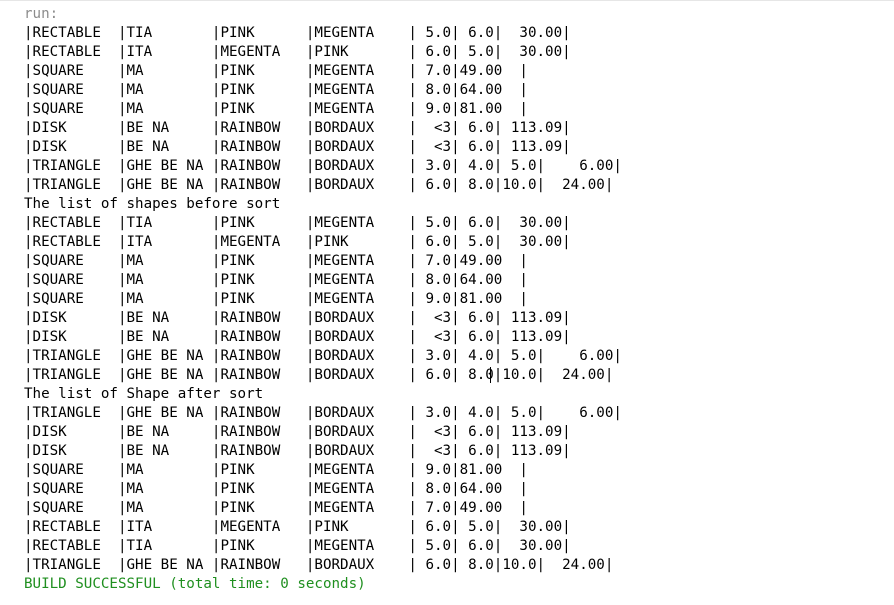 The height and width of the screenshot is (605, 894). What do you see at coordinates (41, 14) in the screenshot?
I see `run-label: run:` at bounding box center [41, 14].